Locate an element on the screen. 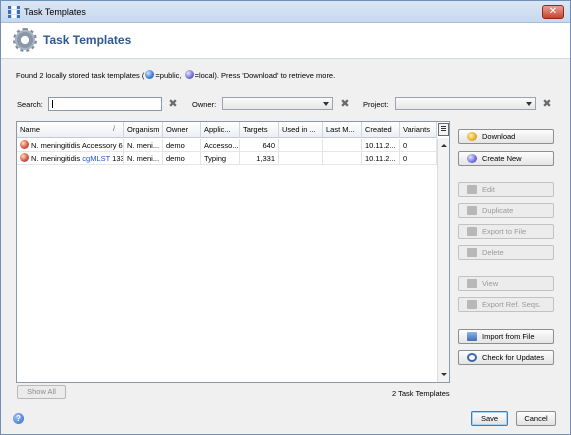  clear-project-icon: ✖ is located at coordinates (547, 104).